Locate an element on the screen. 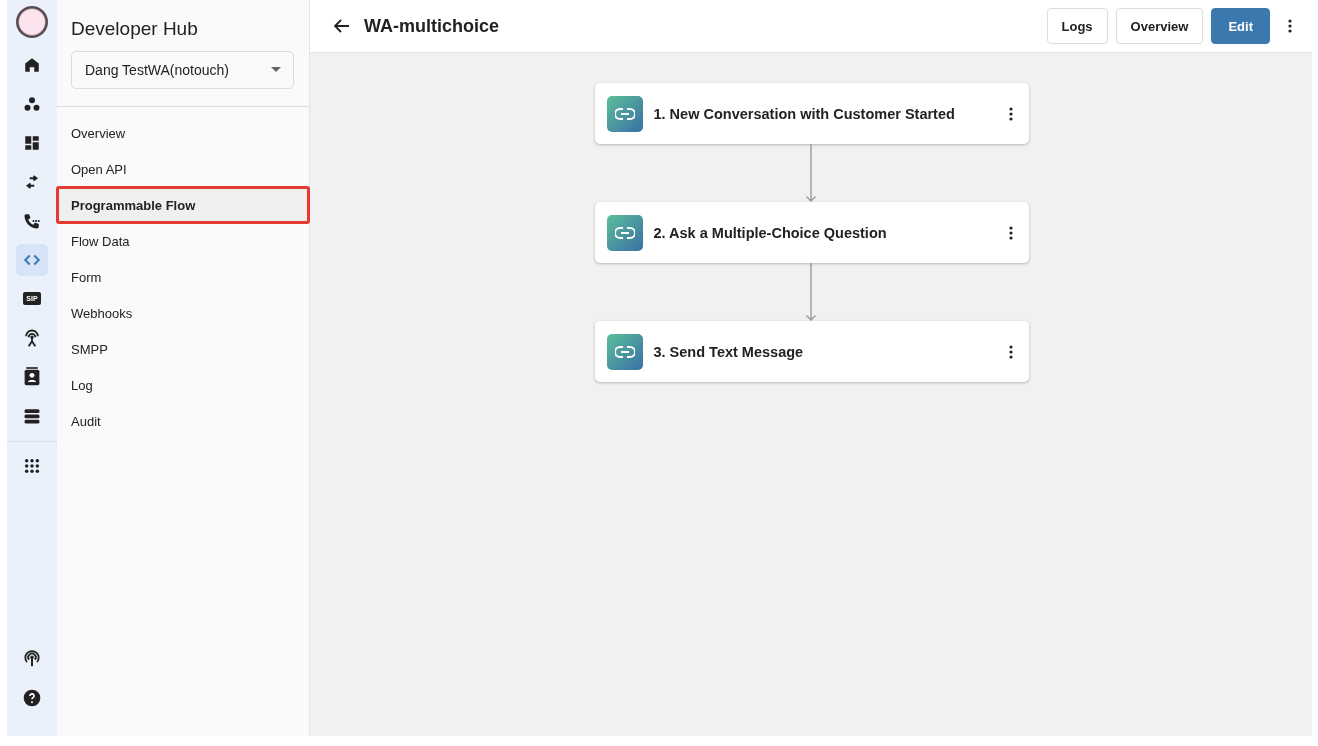  flow-step-card: 3. Send Text Message is located at coordinates (811, 351).